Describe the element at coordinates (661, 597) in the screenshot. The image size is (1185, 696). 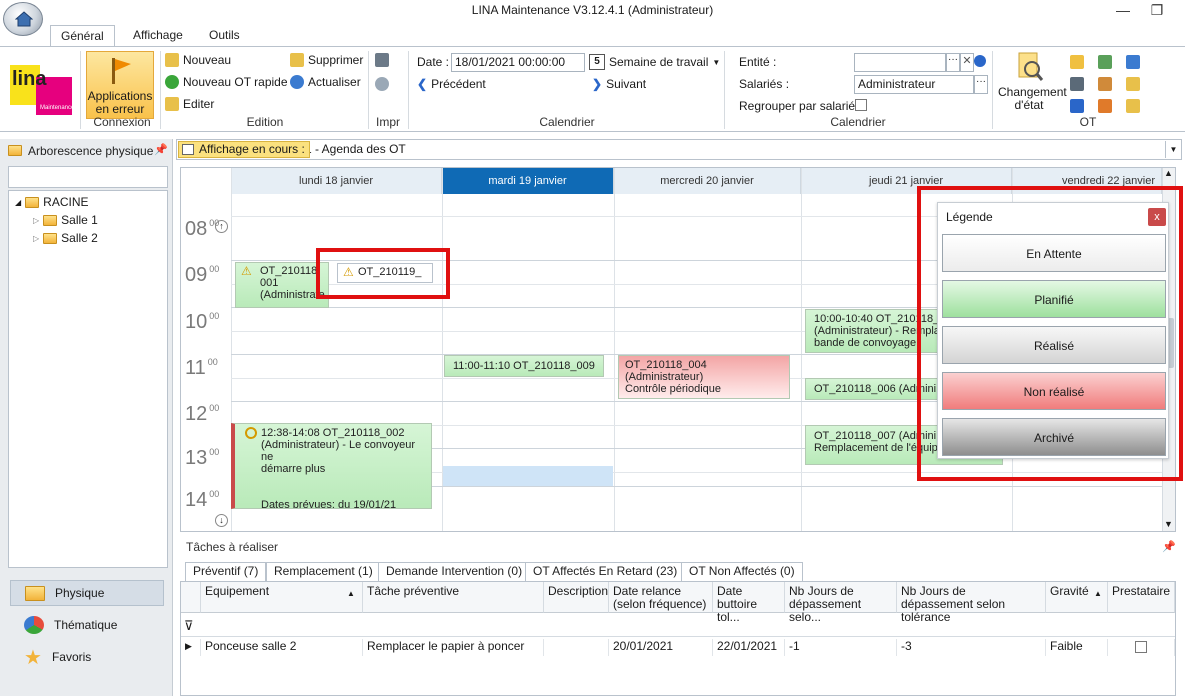
I see `column-header-date-relance: Date relance (selon fréquence)` at that location.